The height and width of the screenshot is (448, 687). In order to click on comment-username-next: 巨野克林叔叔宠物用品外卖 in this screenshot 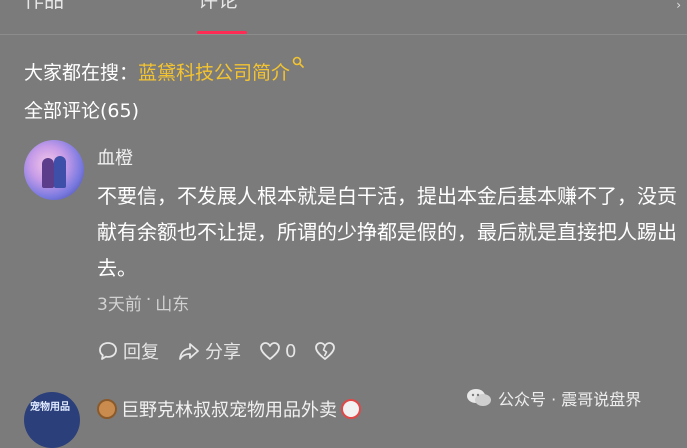, I will do `click(229, 409)`.